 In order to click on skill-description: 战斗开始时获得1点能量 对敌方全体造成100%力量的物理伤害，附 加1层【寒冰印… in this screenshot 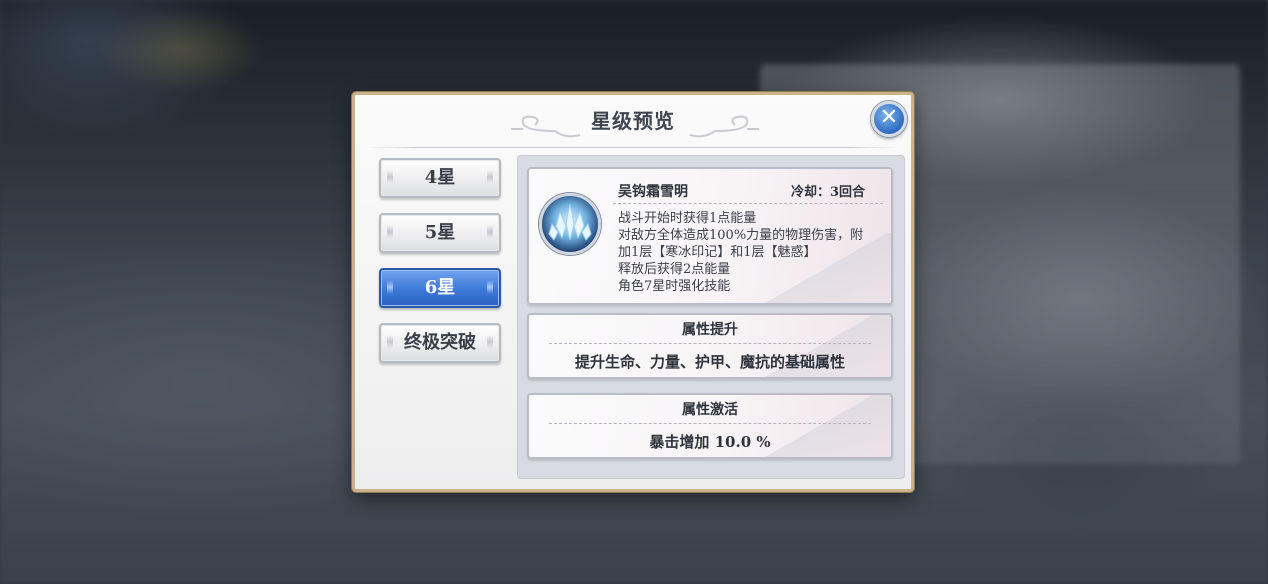, I will do `click(740, 252)`.